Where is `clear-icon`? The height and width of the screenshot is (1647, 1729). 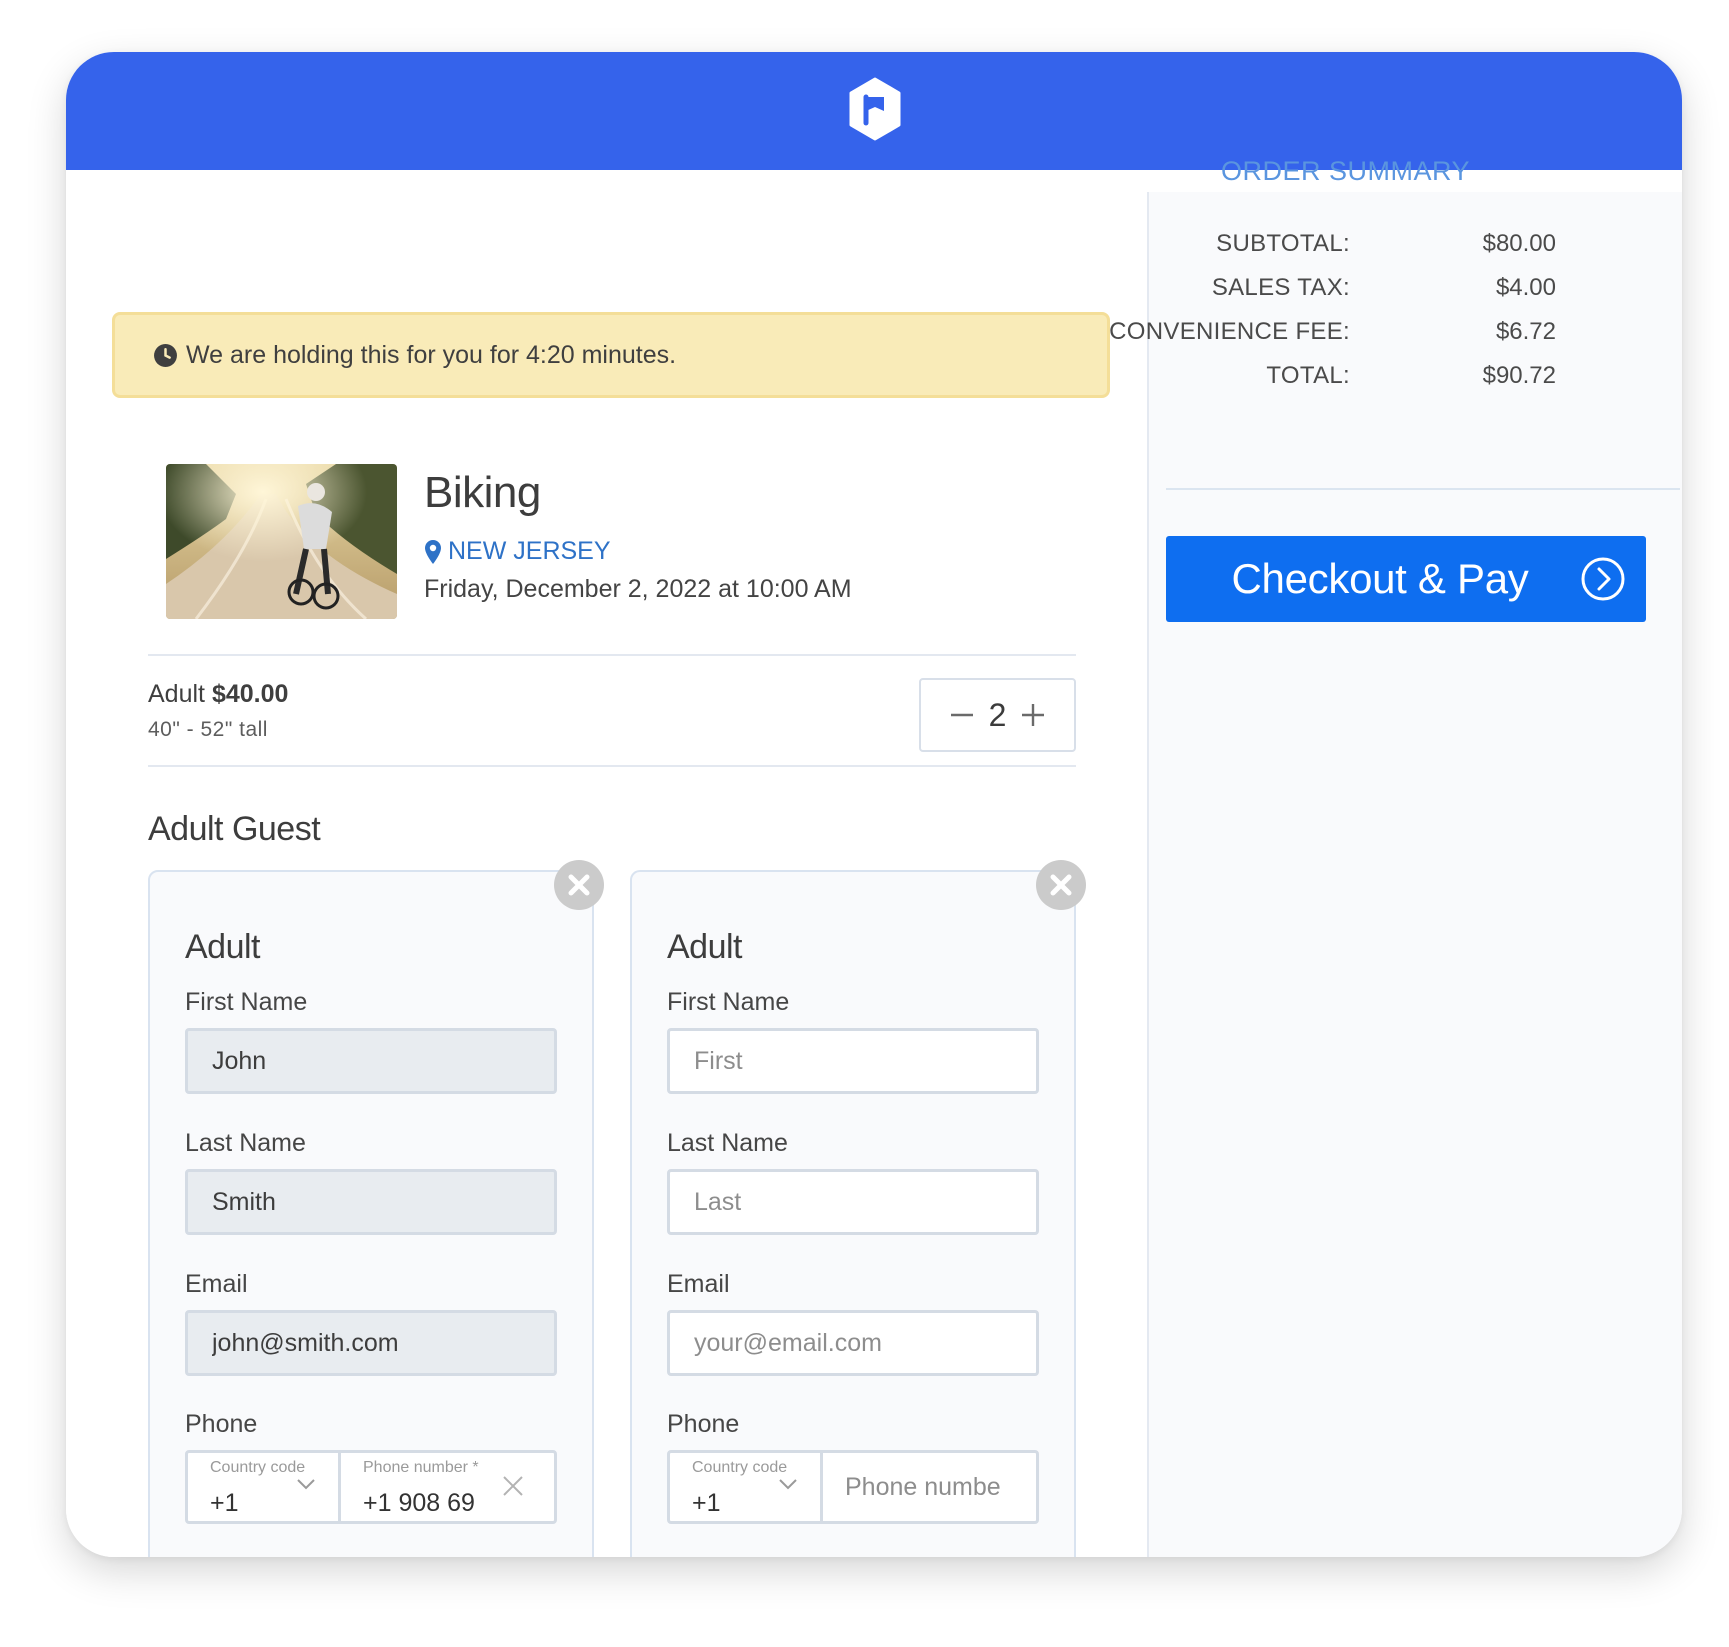 clear-icon is located at coordinates (513, 1486).